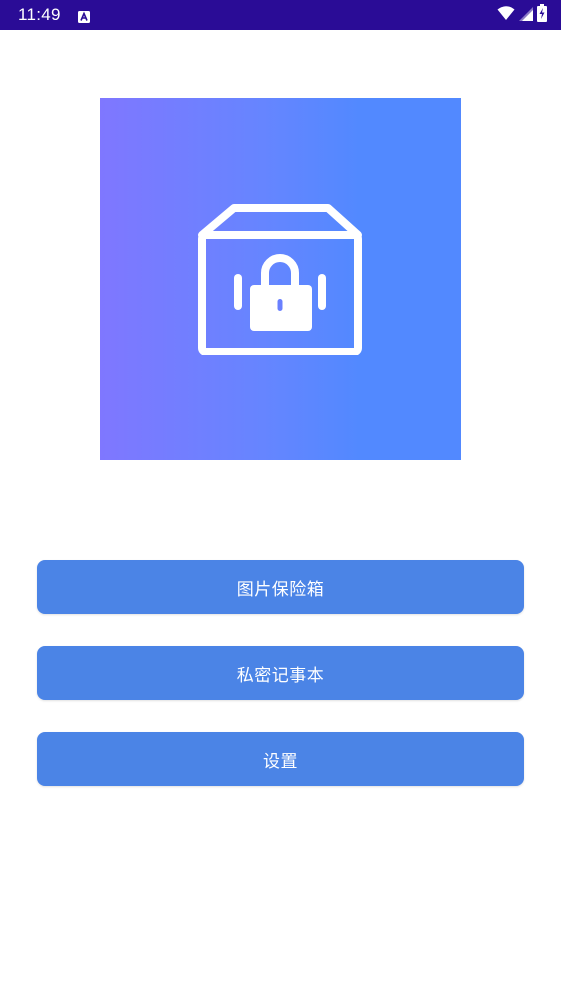 The height and width of the screenshot is (997, 561). What do you see at coordinates (506, 15) in the screenshot?
I see `wifi-icon` at bounding box center [506, 15].